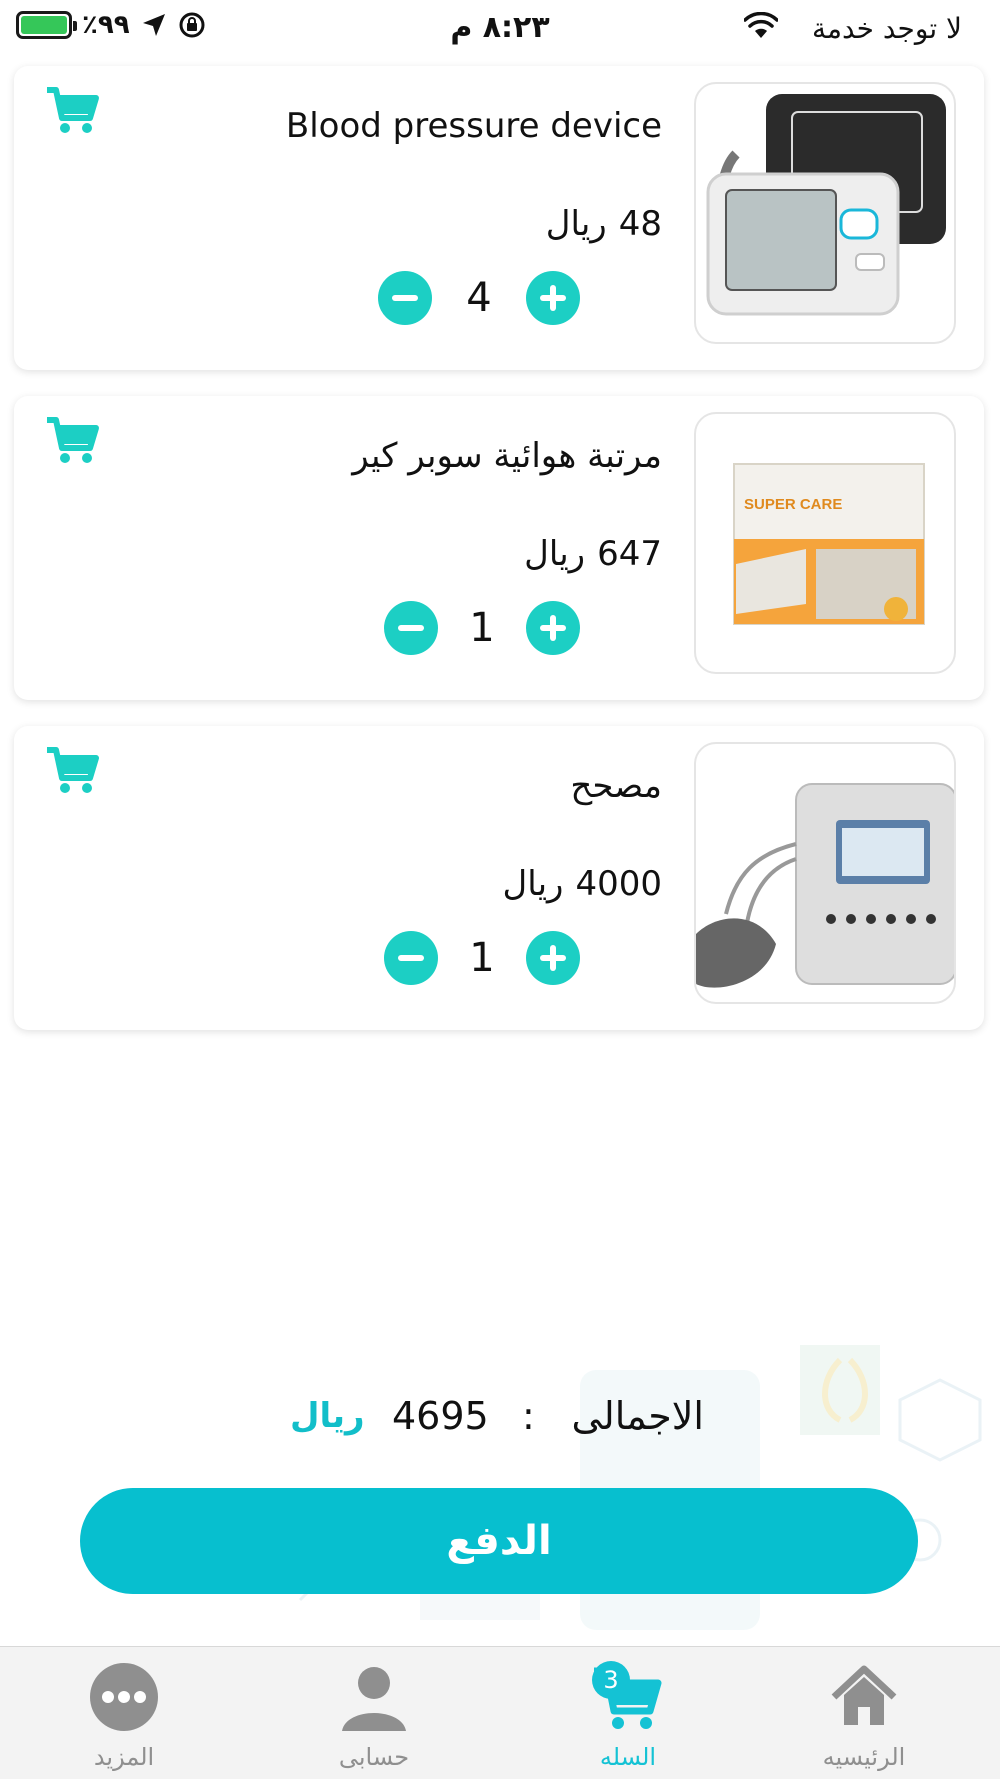 This screenshot has width=1000, height=1779. Describe the element at coordinates (637, 1416) in the screenshot. I see `total-label: الاجمالى` at that location.